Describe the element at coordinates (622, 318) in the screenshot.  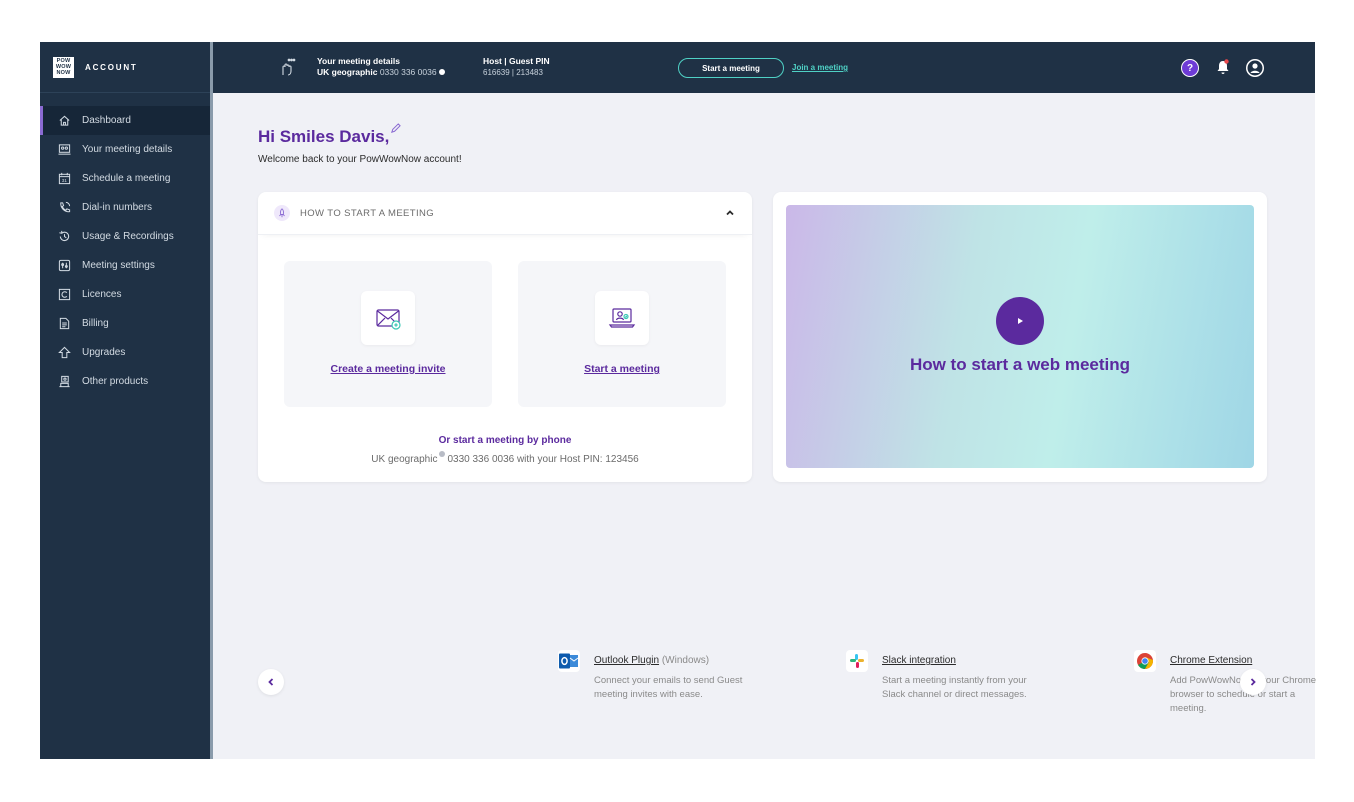
I see `laptop-user-icon` at that location.